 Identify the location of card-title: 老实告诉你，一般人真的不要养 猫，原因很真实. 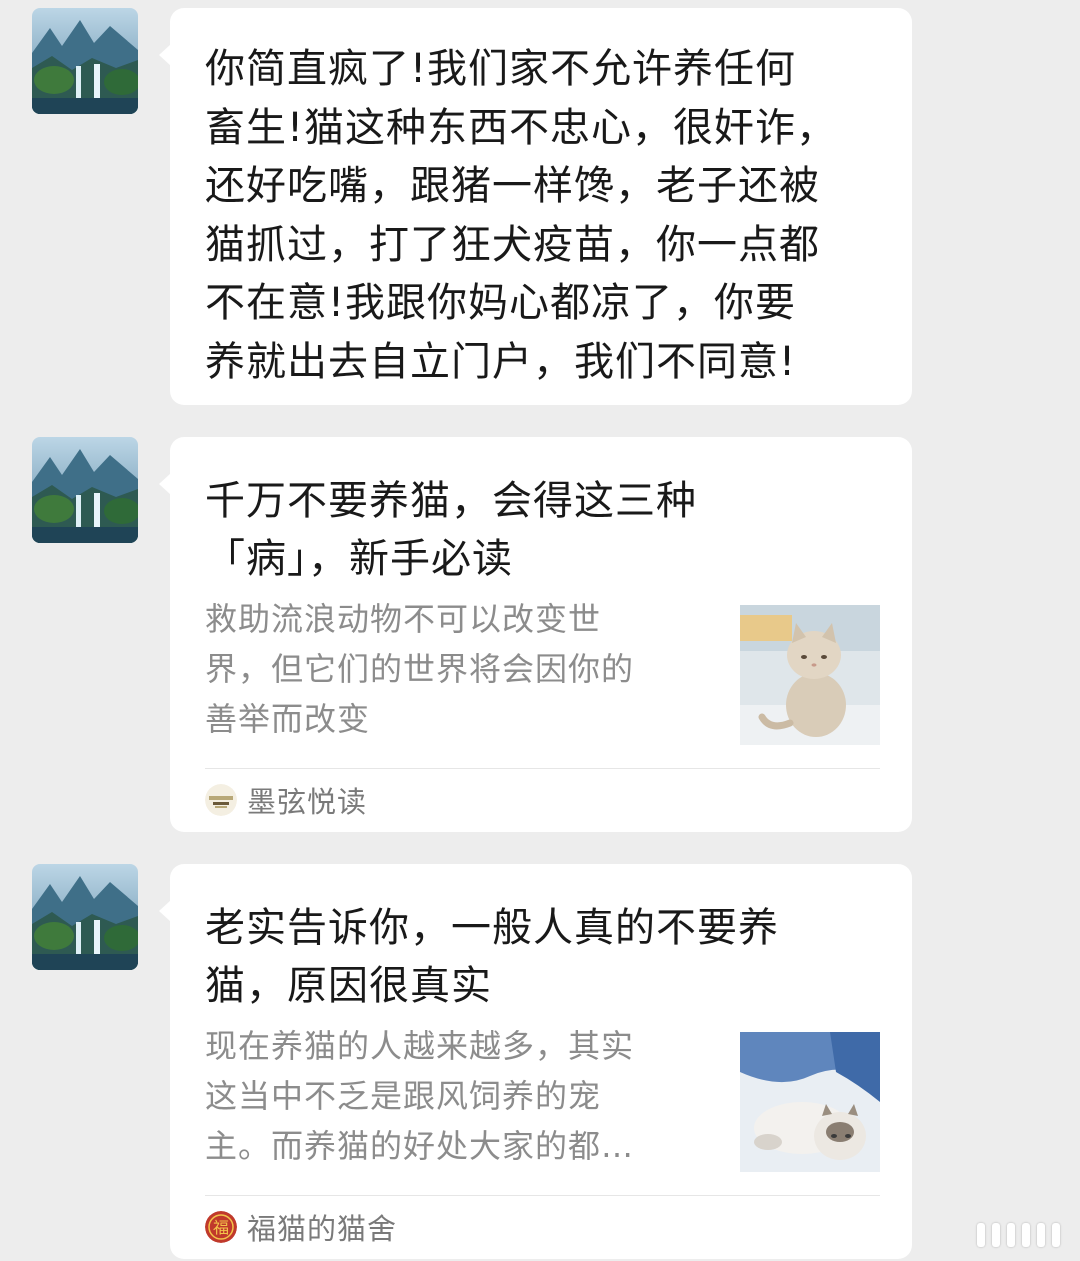
(492, 957).